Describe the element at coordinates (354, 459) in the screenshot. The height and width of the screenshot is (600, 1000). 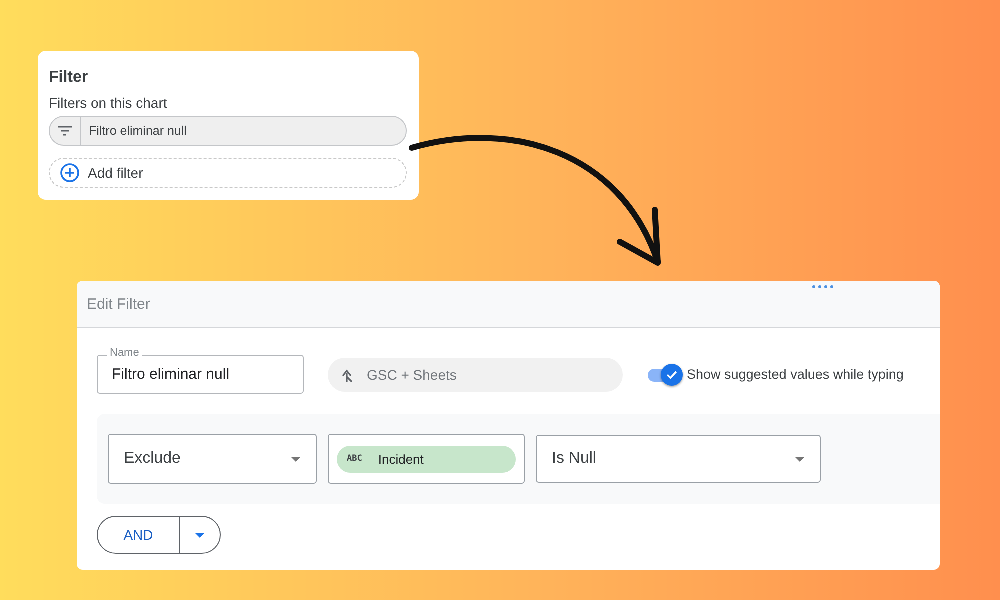
I see `type-label: ABC` at that location.